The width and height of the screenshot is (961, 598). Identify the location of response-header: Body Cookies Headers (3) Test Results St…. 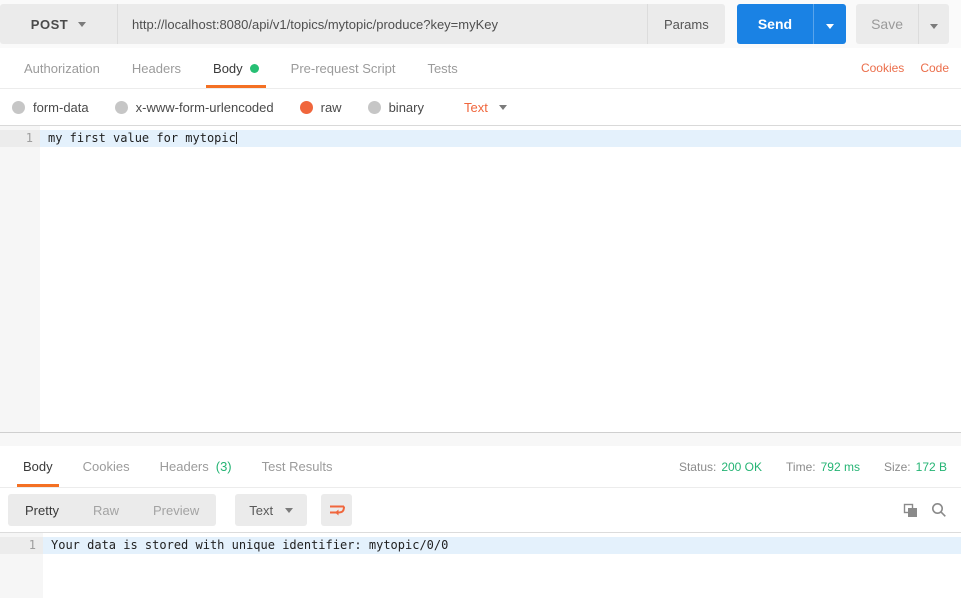
(480, 467).